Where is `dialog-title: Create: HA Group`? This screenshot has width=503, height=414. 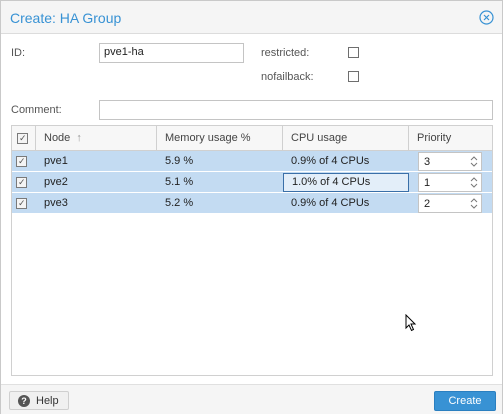
dialog-title: Create: HA Group is located at coordinates (66, 18).